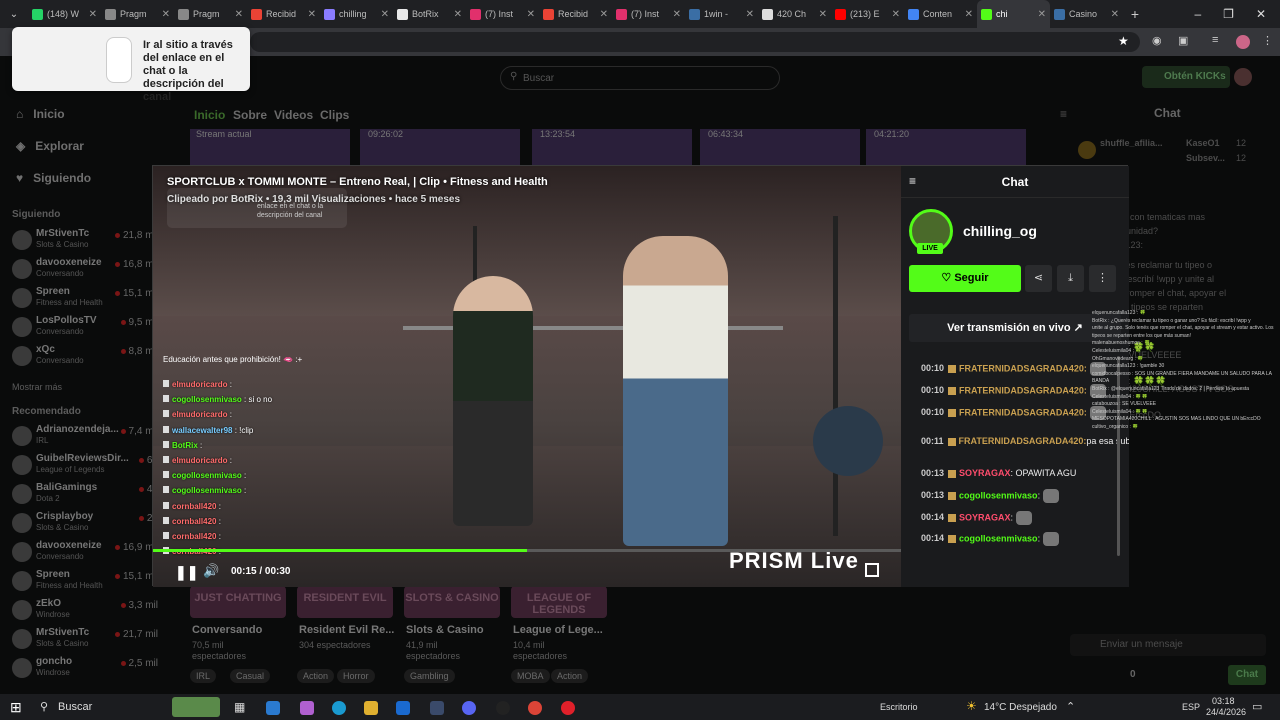 Image resolution: width=1280 pixels, height=720 pixels. What do you see at coordinates (1191, 707) in the screenshot?
I see `language-indicator: ESP` at bounding box center [1191, 707].